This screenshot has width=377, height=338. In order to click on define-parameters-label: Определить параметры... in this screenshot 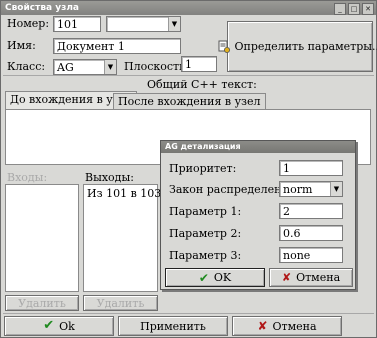, I will do `click(305, 46)`.